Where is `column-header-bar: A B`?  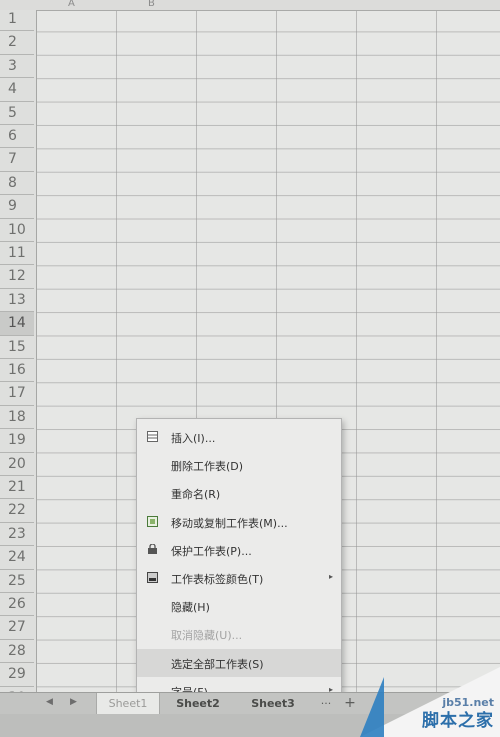
column-header-bar: A B is located at coordinates (250, 5).